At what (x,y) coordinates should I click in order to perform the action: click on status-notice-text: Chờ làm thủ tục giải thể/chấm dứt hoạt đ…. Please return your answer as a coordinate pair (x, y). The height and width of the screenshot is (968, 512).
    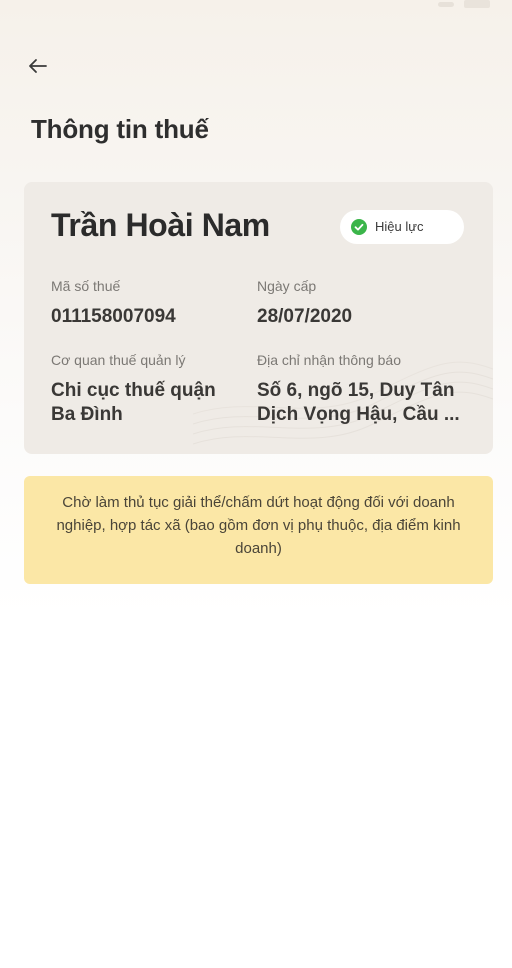
    Looking at the image, I should click on (258, 525).